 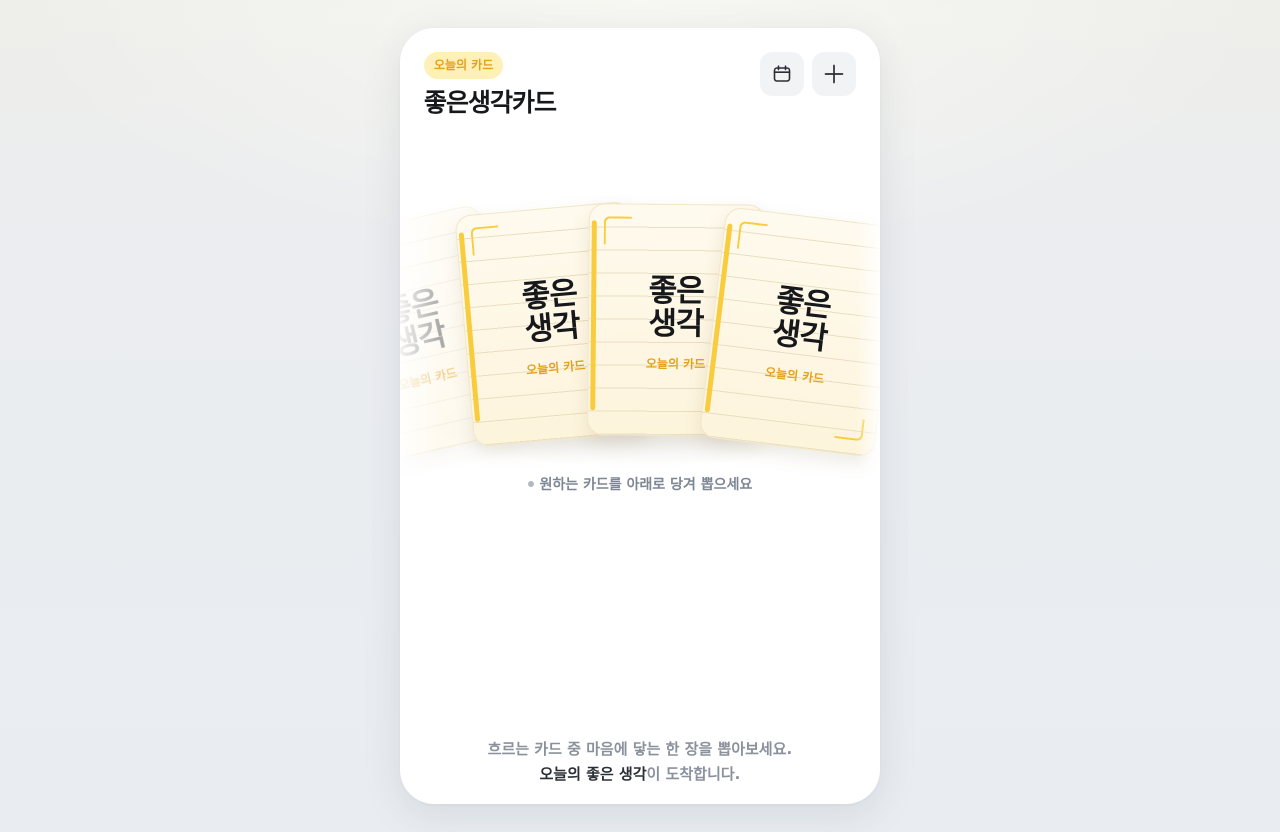 I want to click on page-title: 좋은생각카드, so click(x=490, y=102).